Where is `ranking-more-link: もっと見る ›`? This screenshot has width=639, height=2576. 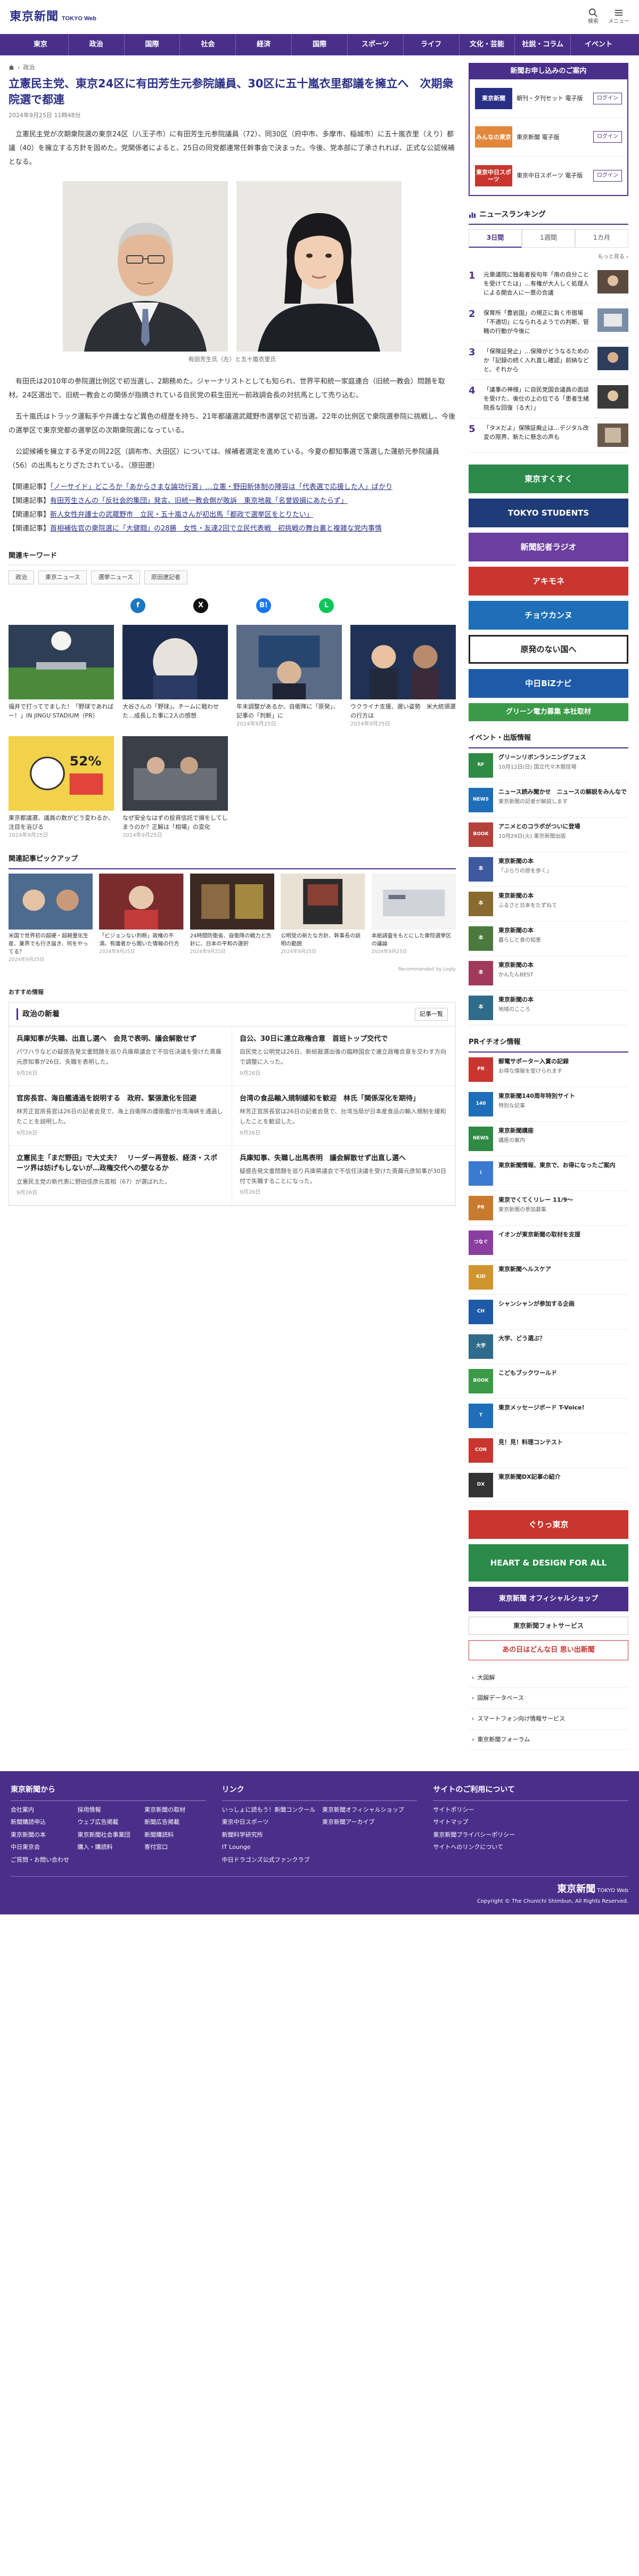 ranking-more-link: もっと見る › is located at coordinates (548, 257).